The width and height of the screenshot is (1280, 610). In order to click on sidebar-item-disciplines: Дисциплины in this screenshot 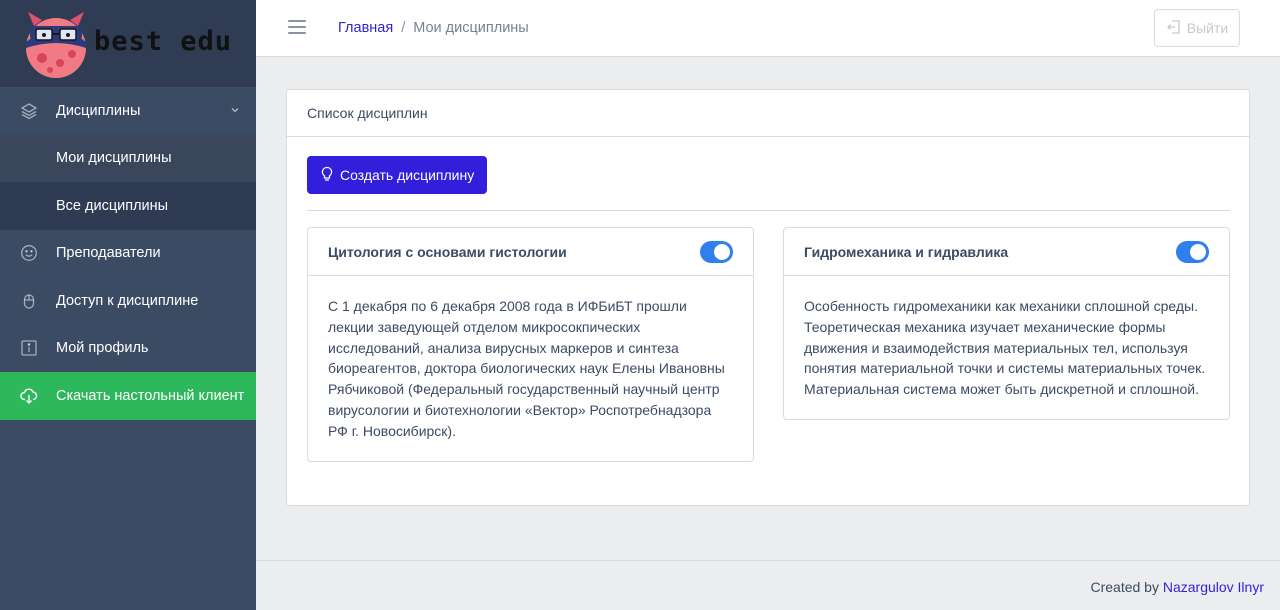, I will do `click(128, 111)`.